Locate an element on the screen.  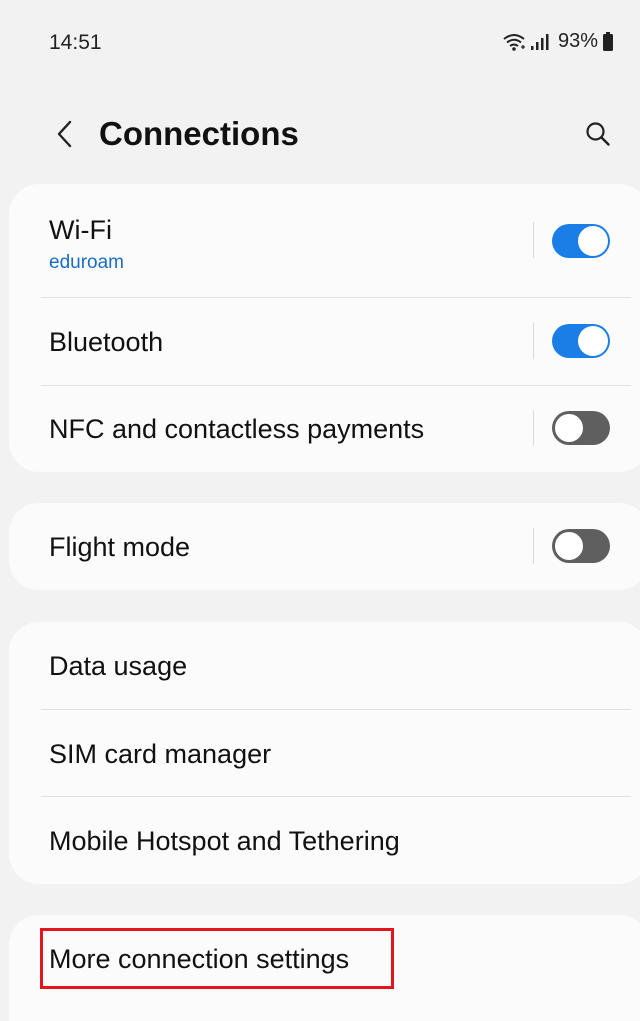
status-bar: 14:51 93% is located at coordinates (320, 44).